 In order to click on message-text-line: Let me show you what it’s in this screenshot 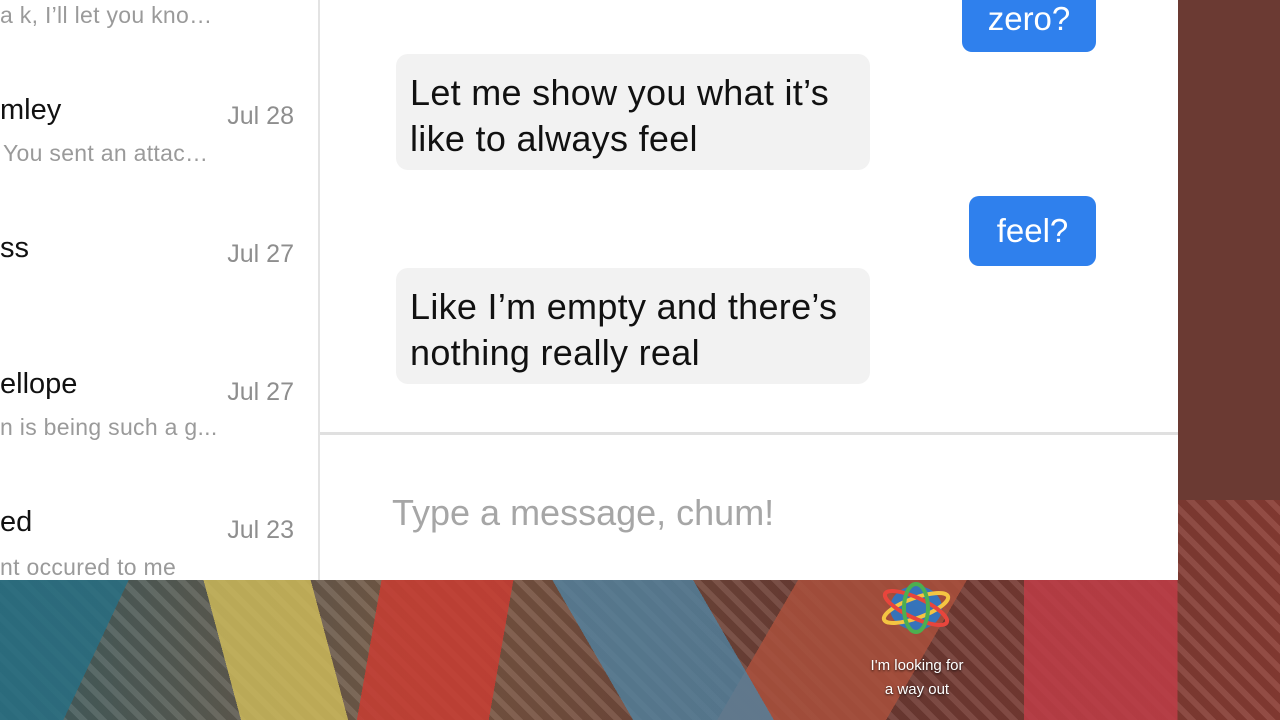, I will do `click(620, 92)`.